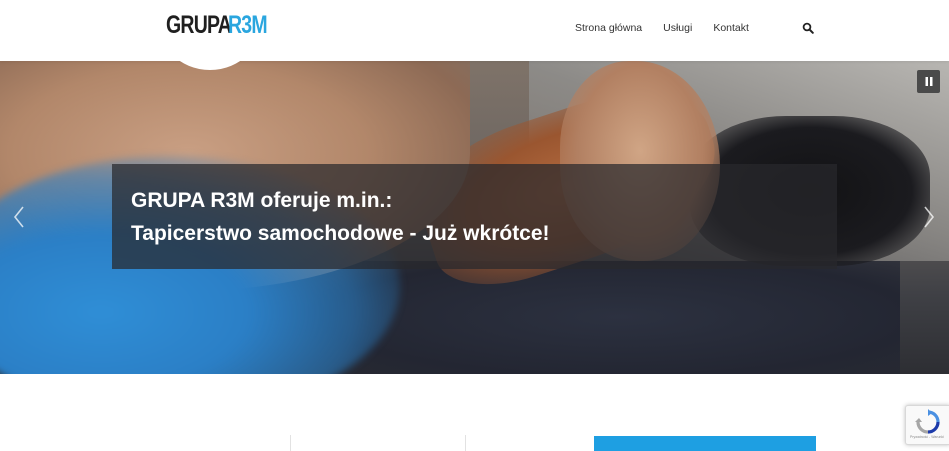 The image size is (949, 451). What do you see at coordinates (731, 28) in the screenshot?
I see `nav-link-contact: Kontakt` at bounding box center [731, 28].